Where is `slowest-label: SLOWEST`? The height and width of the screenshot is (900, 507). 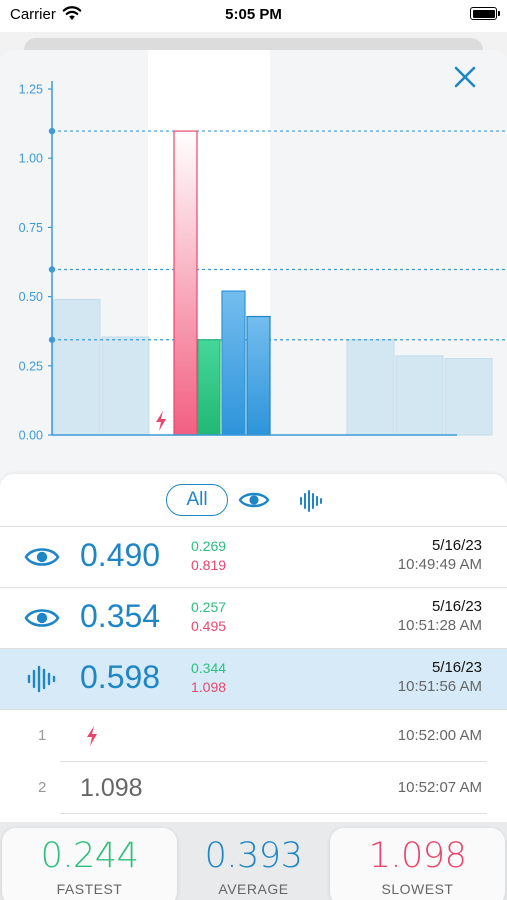
slowest-label: SLOWEST is located at coordinates (417, 889).